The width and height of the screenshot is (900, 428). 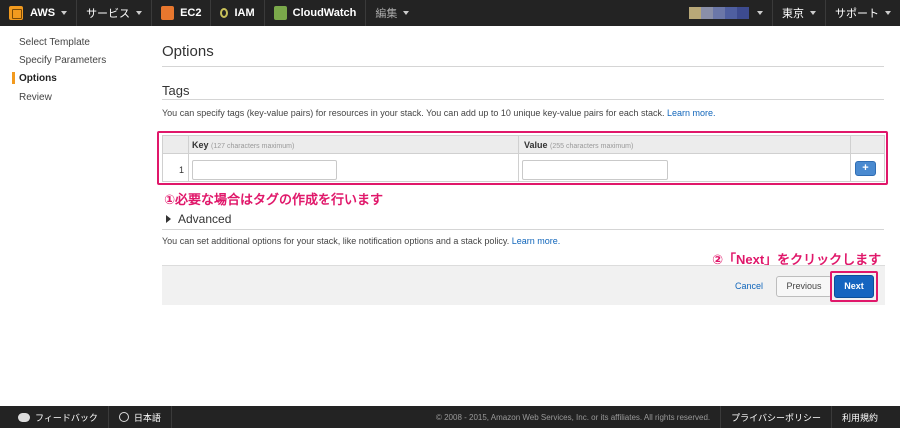 I want to click on language-label: 日本語, so click(x=147, y=417).